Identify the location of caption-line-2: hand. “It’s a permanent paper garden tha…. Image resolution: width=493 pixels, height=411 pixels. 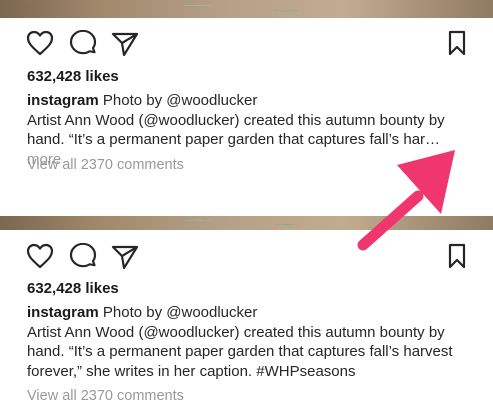
(240, 351).